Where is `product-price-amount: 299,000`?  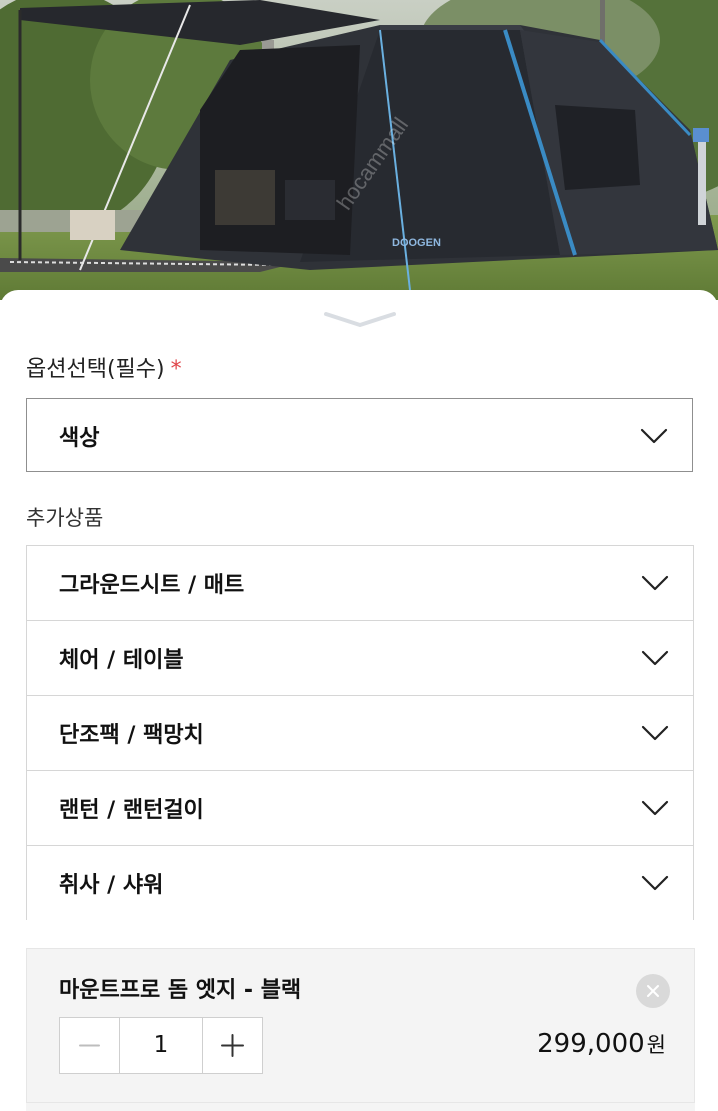 product-price-amount: 299,000 is located at coordinates (591, 1044).